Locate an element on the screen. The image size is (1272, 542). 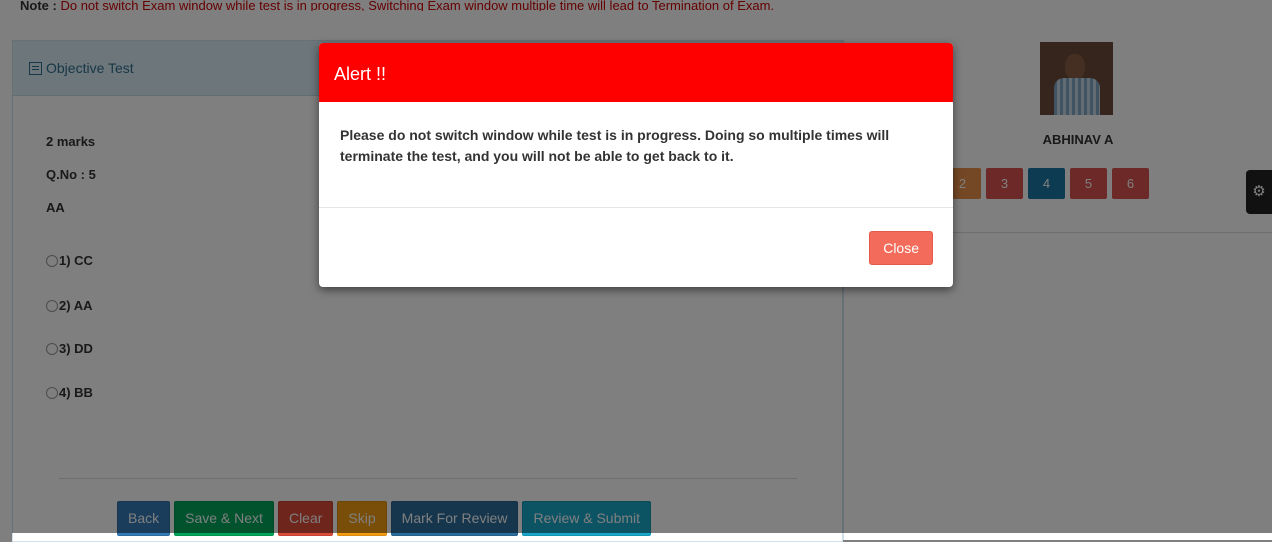
modal-footer: Close is located at coordinates (901, 248).